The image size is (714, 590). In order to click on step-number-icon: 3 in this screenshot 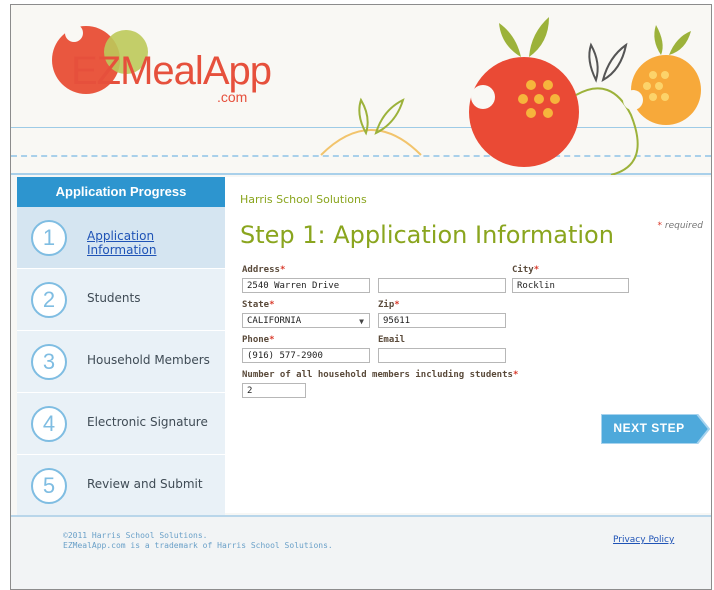, I will do `click(49, 362)`.